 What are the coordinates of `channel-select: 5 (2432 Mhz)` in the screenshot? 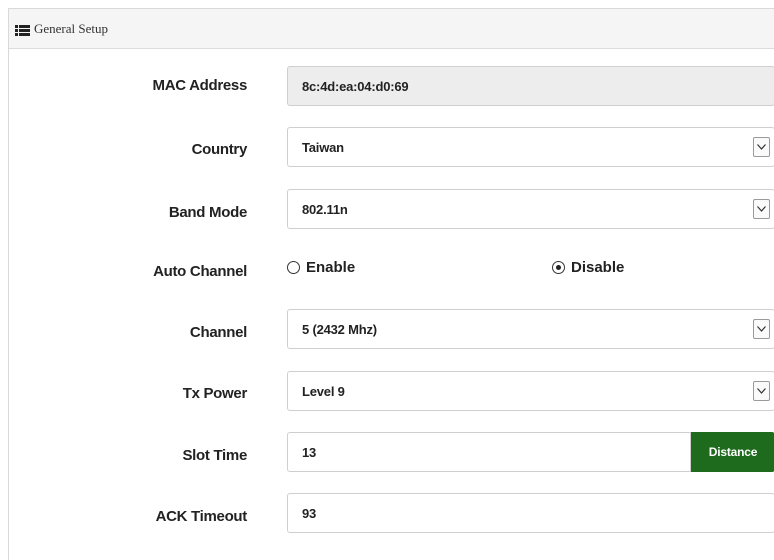 It's located at (530, 329).